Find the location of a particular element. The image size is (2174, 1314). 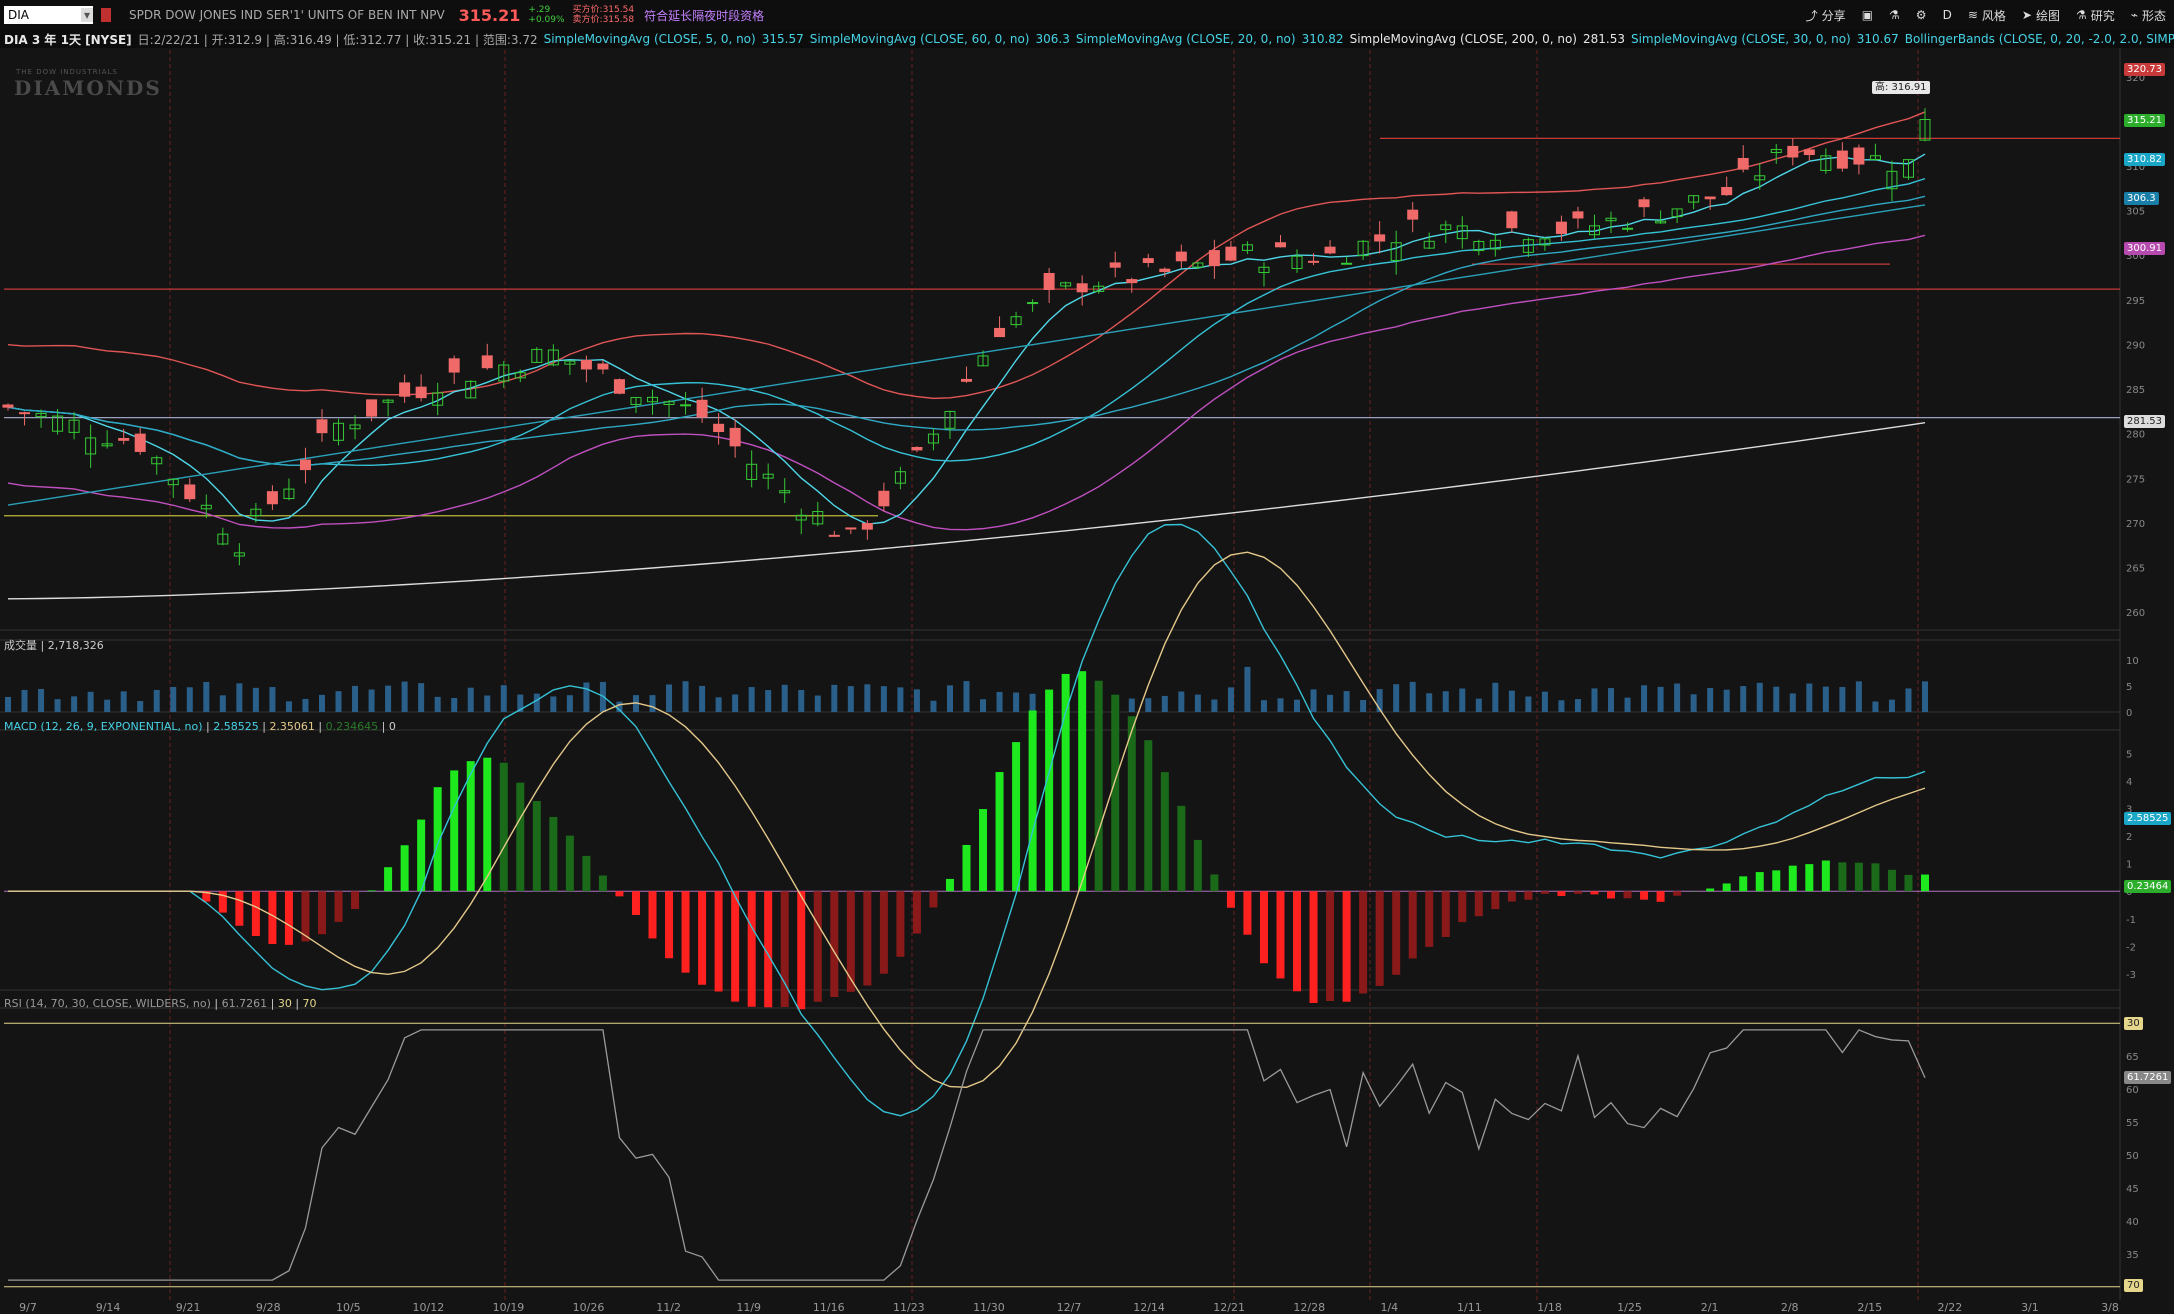

price-tick-label: 270 is located at coordinates (2135, 524).